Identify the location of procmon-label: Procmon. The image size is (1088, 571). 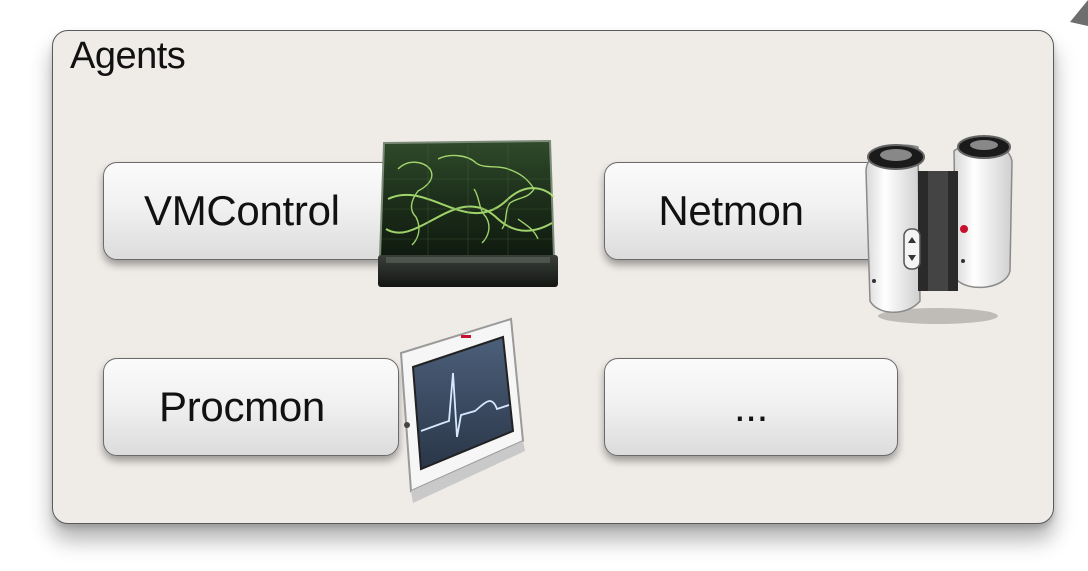
(242, 406).